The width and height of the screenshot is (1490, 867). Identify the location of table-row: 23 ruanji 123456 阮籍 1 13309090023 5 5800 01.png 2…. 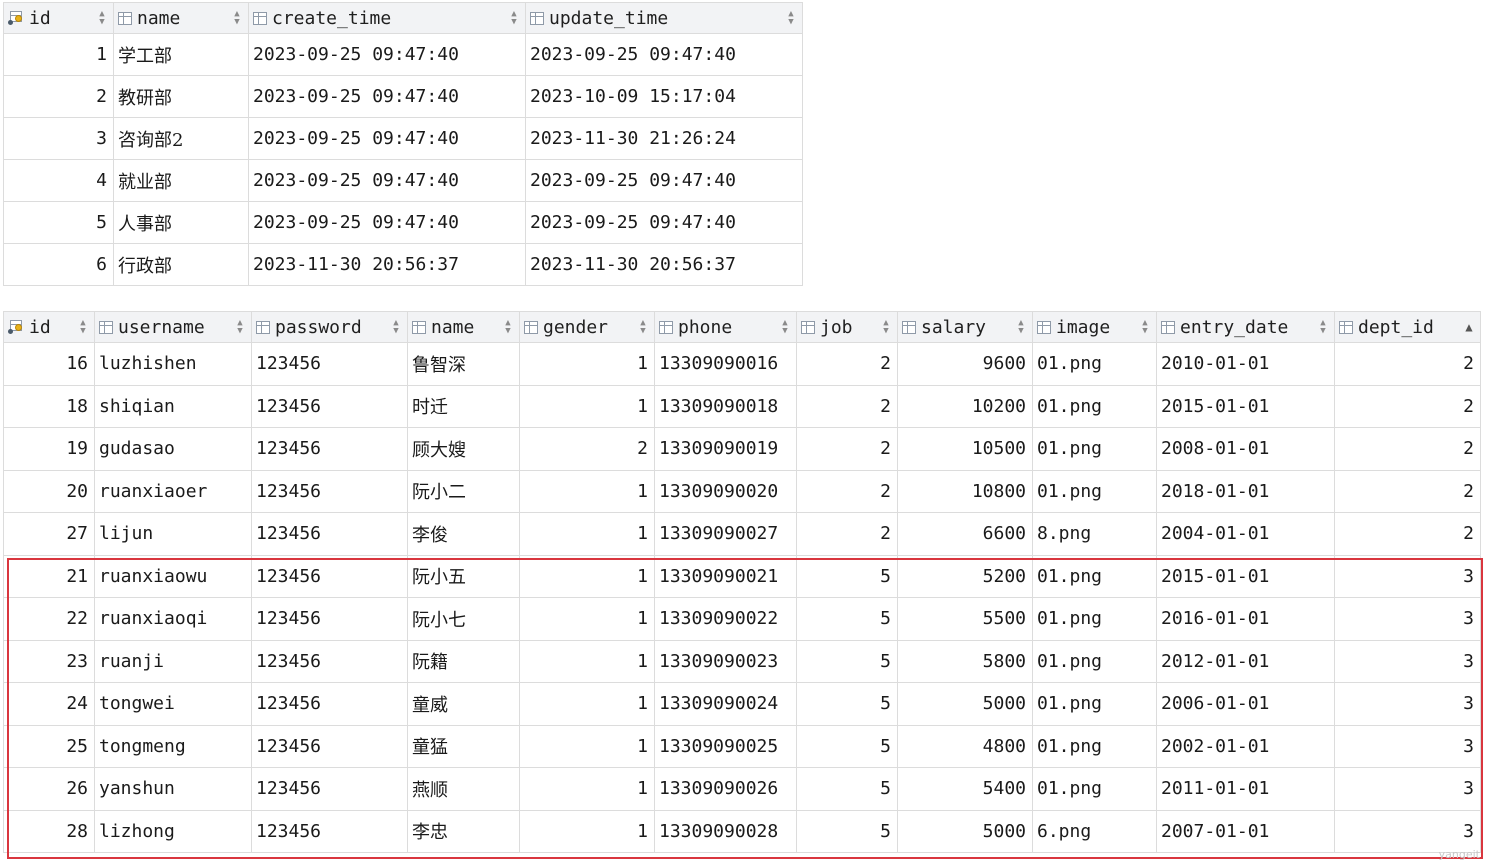
(742, 661).